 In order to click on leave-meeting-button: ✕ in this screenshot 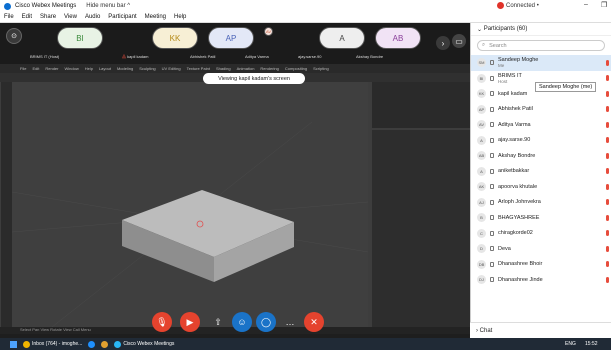, I will do `click(314, 322)`.